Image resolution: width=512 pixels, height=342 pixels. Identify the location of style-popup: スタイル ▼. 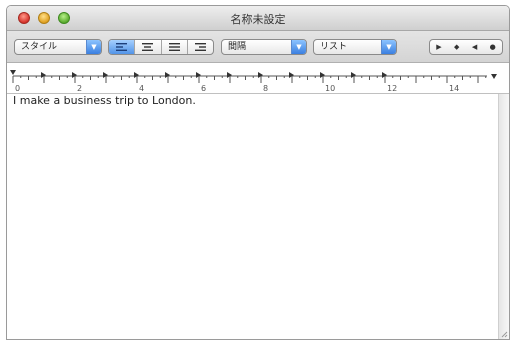
(58, 47).